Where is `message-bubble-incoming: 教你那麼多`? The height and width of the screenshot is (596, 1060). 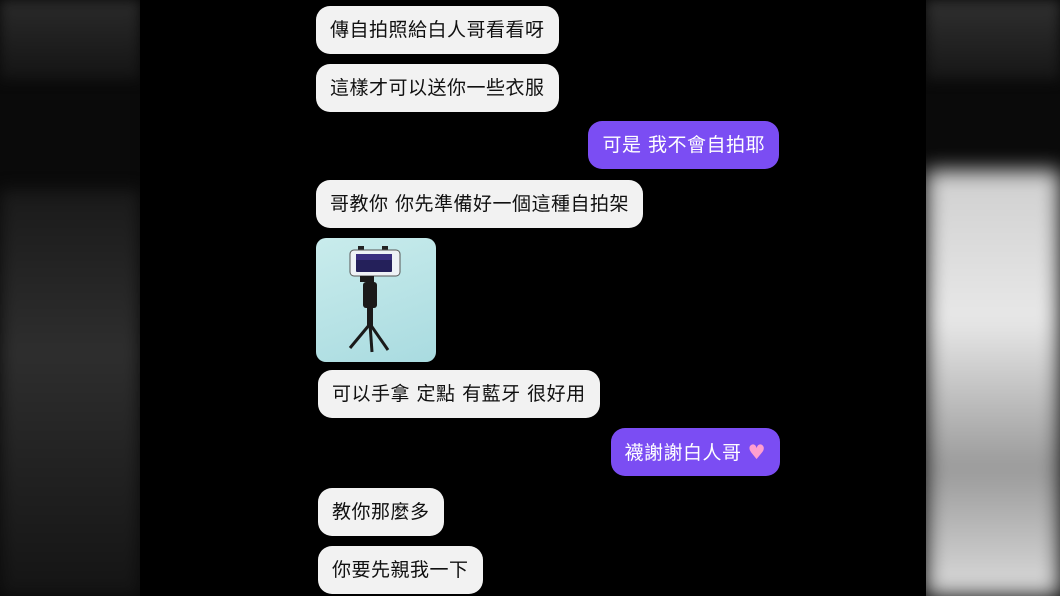 message-bubble-incoming: 教你那麼多 is located at coordinates (381, 512).